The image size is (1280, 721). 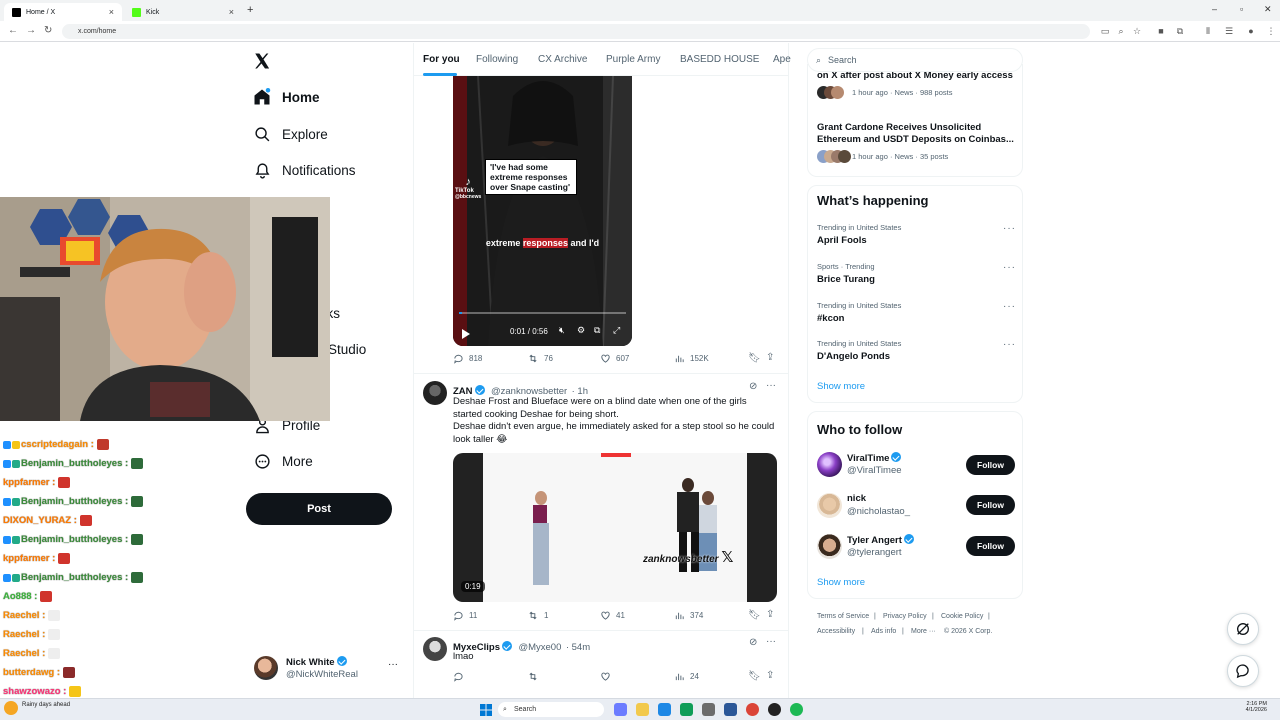 What do you see at coordinates (905, 616) in the screenshot?
I see `footer-link: Privacy Policy` at bounding box center [905, 616].